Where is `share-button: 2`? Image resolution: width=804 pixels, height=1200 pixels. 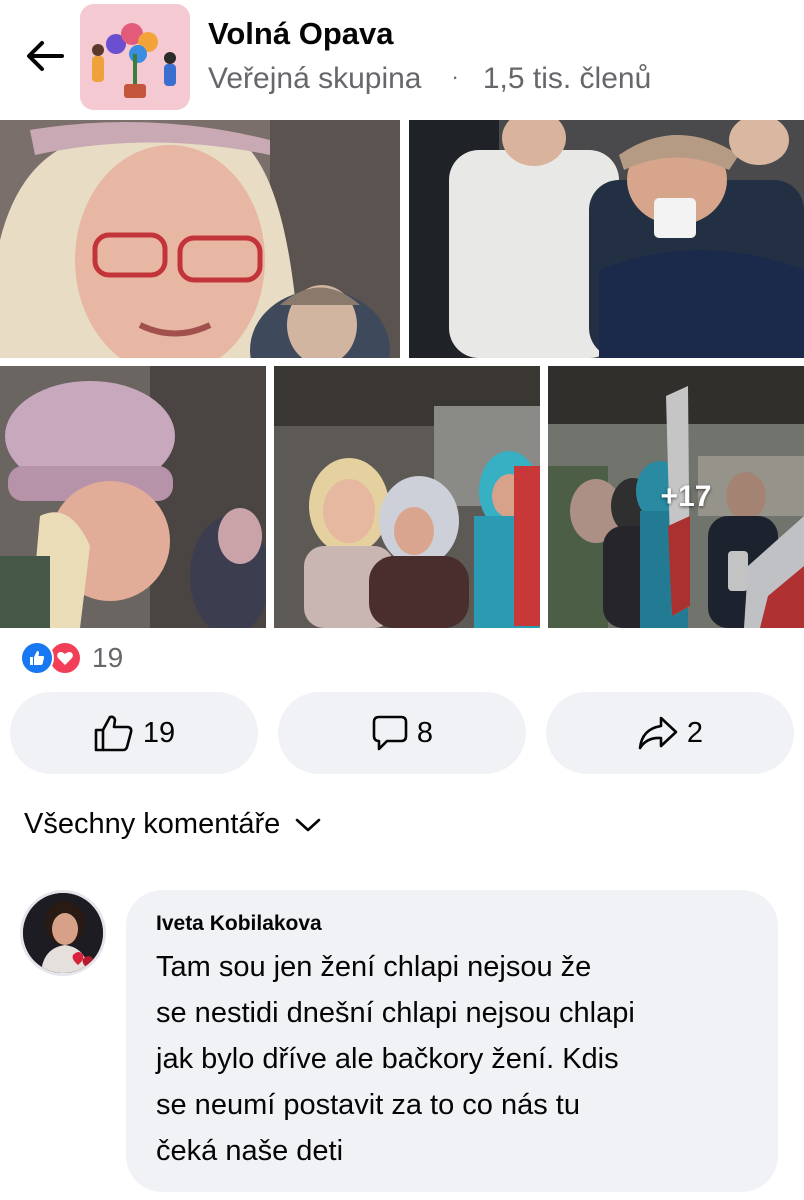 share-button: 2 is located at coordinates (670, 733).